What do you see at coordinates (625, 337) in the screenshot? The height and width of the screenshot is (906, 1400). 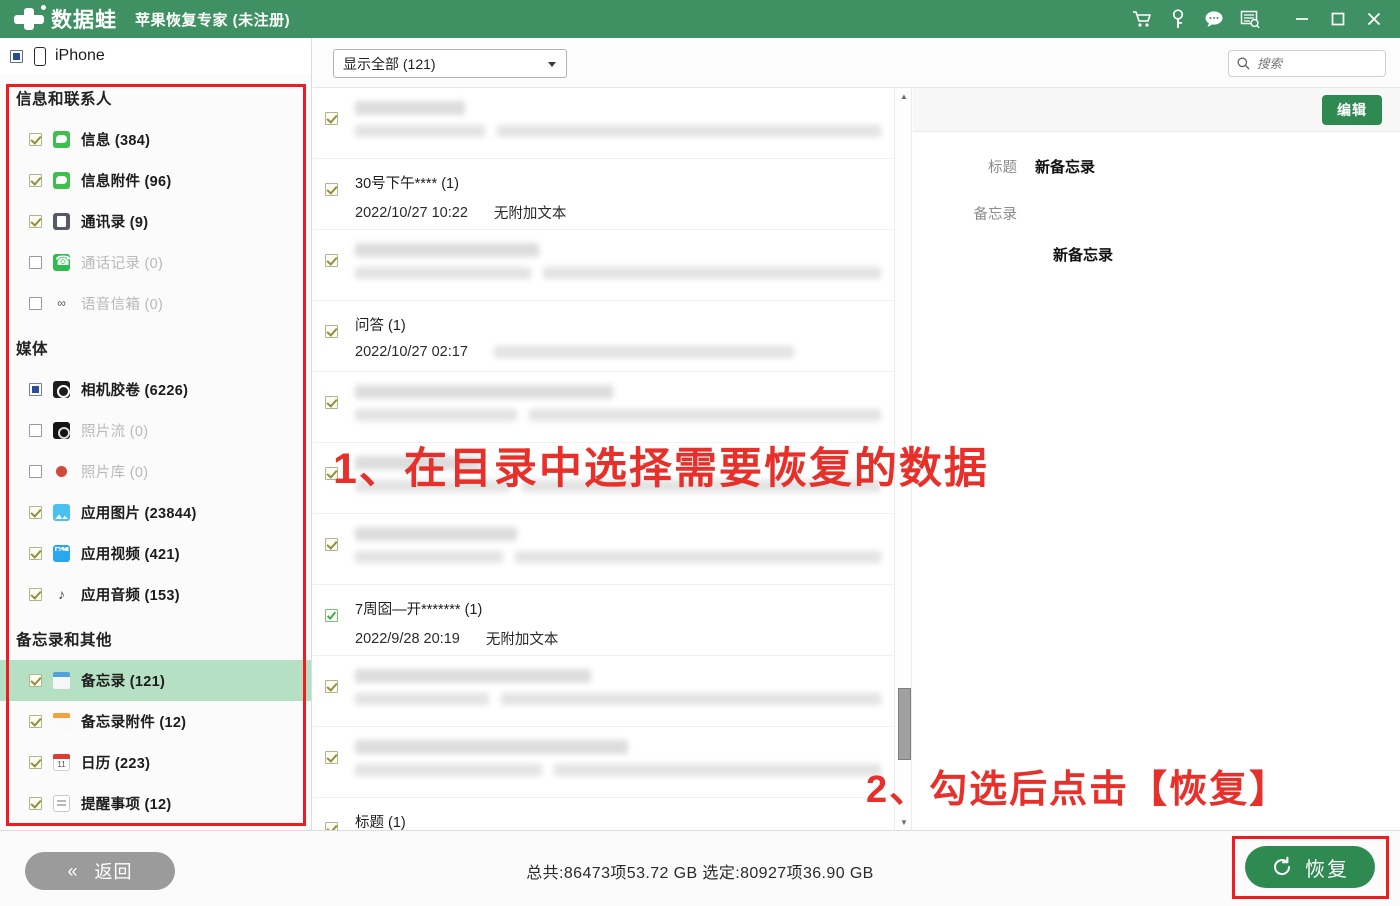 I see `list-item-body: 问答 (1) 2022/10/27 02:17` at bounding box center [625, 337].